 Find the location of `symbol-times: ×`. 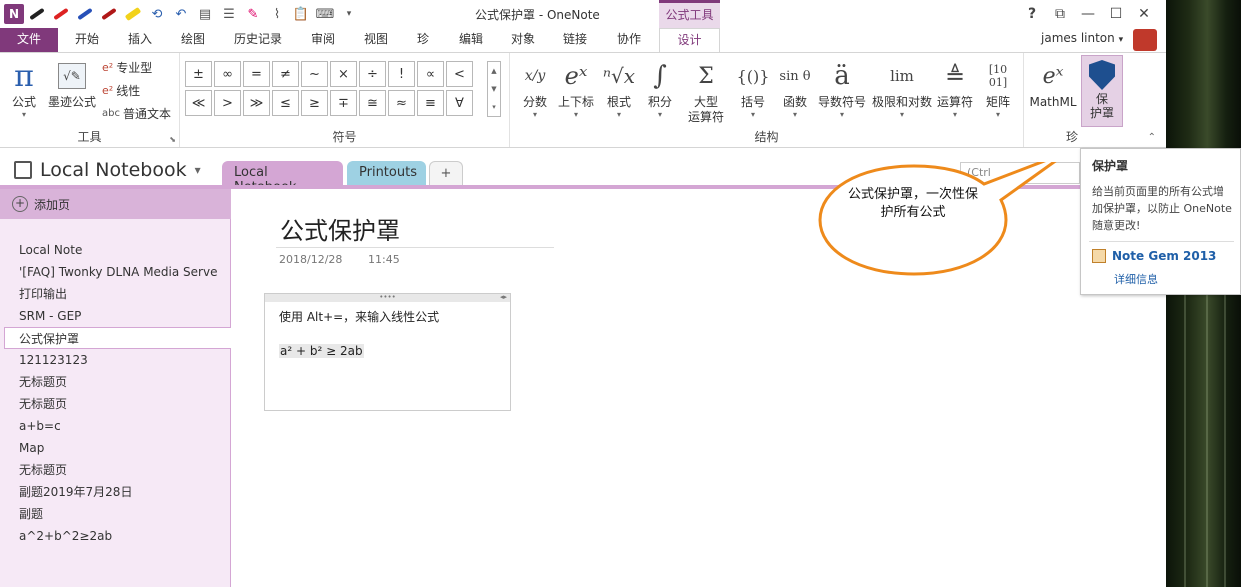

symbol-times: × is located at coordinates (343, 74).